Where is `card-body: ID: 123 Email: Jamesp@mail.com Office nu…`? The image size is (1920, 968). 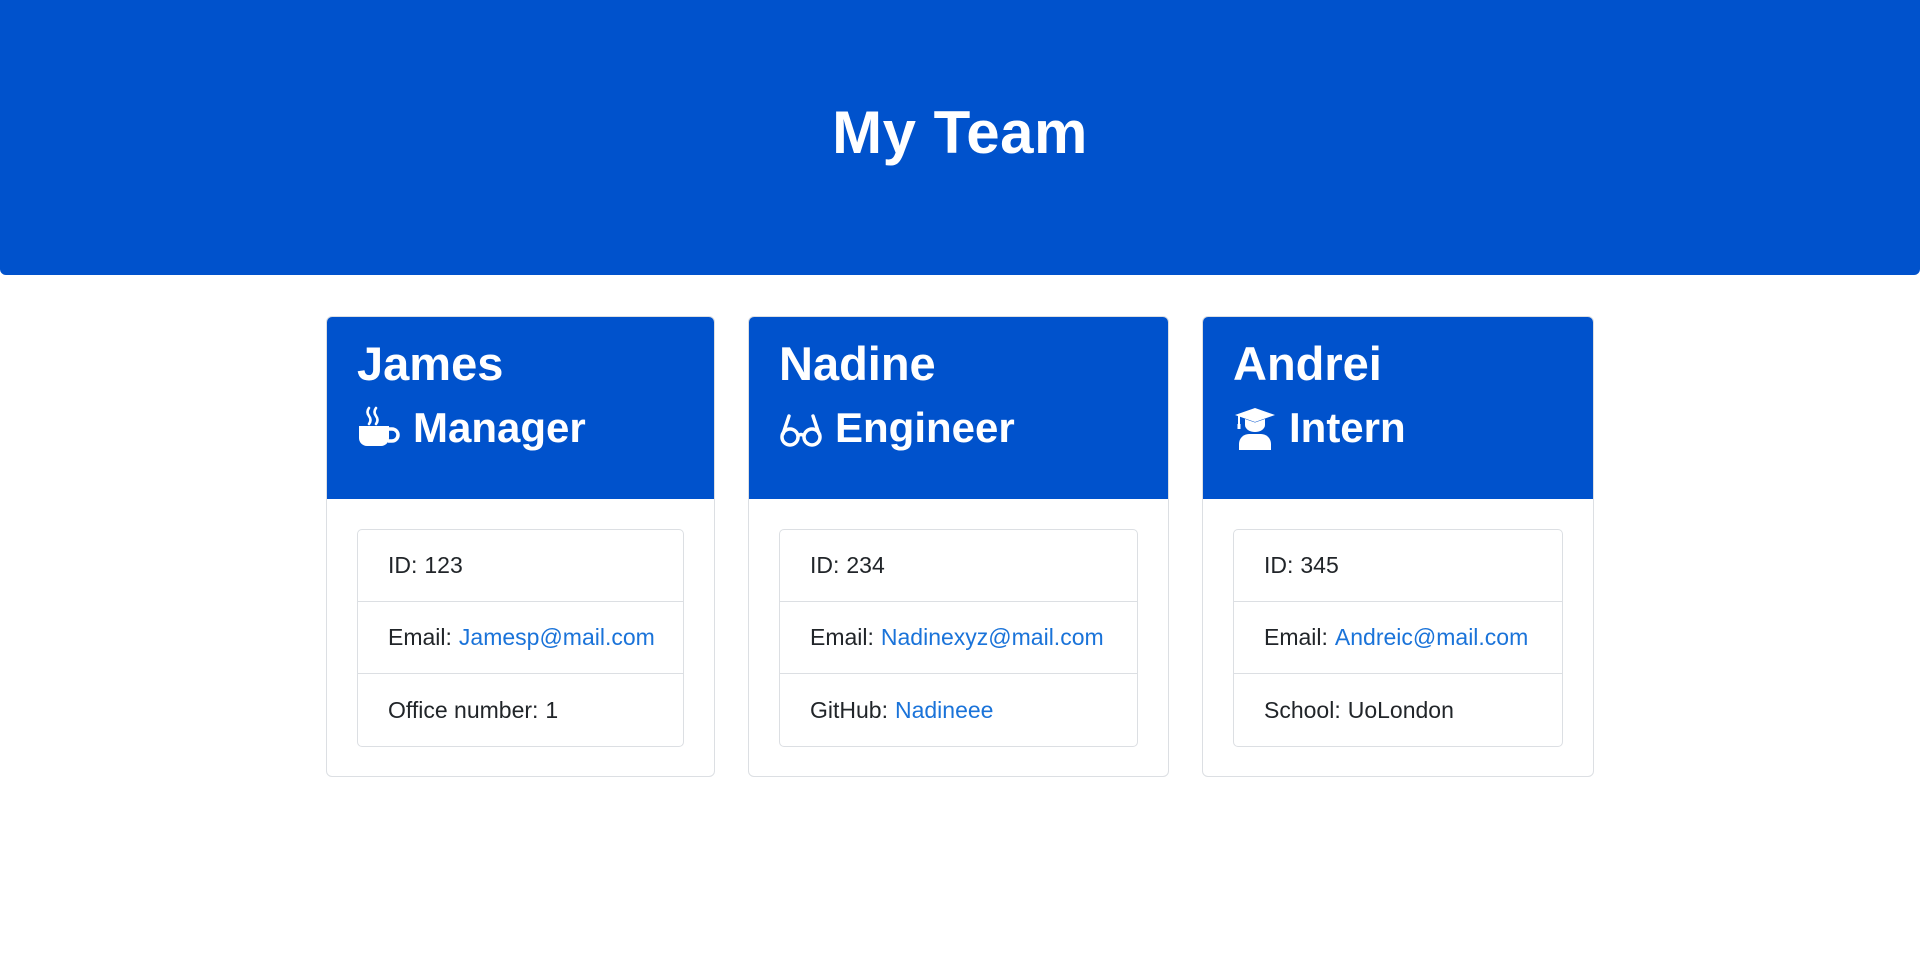
card-body: ID: 123 Email: Jamesp@mail.com Office nu… is located at coordinates (520, 637).